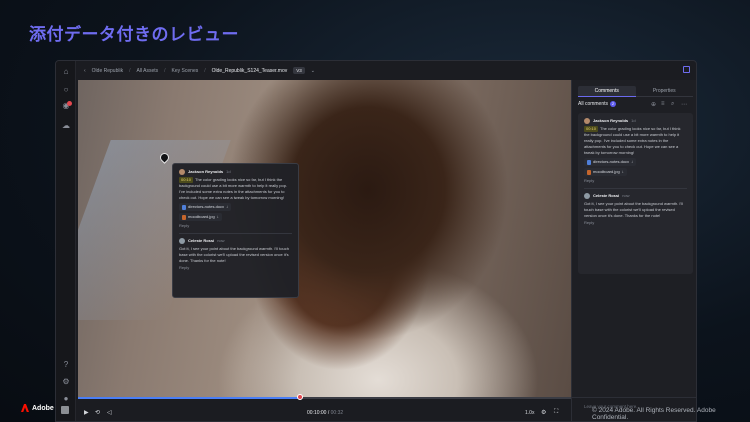  What do you see at coordinates (529, 413) in the screenshot?
I see `playback-speed: 1.0x` at bounding box center [529, 413].